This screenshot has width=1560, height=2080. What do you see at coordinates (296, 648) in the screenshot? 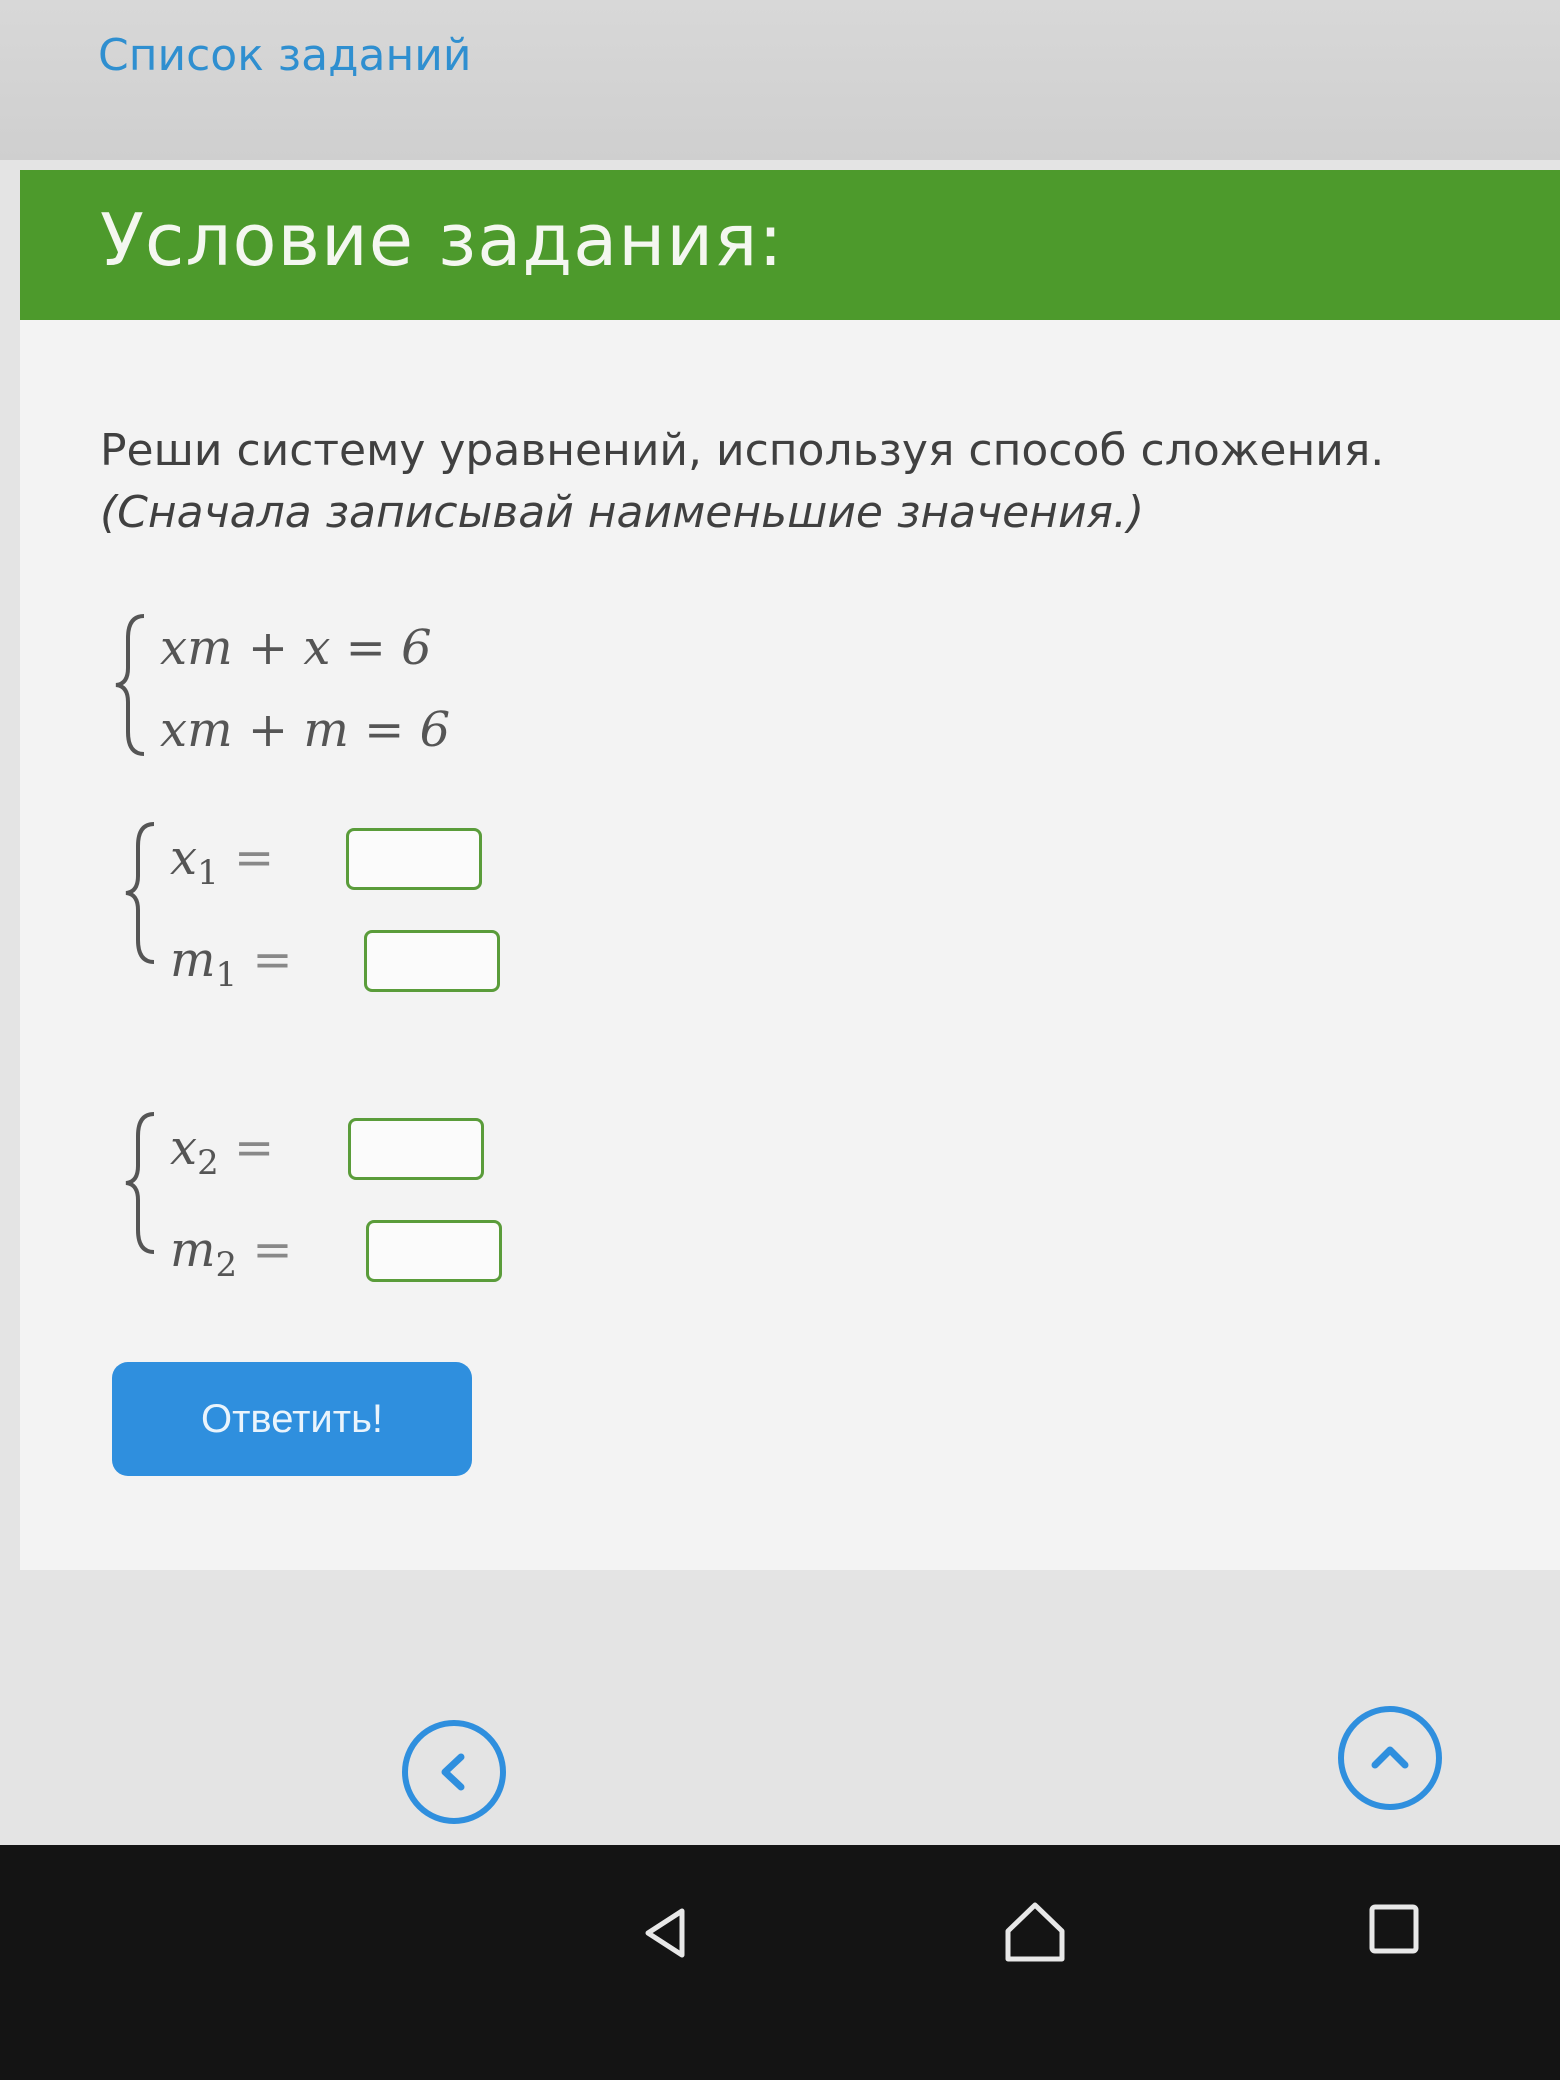
I see `equation-1: xm + x = 6` at bounding box center [296, 648].